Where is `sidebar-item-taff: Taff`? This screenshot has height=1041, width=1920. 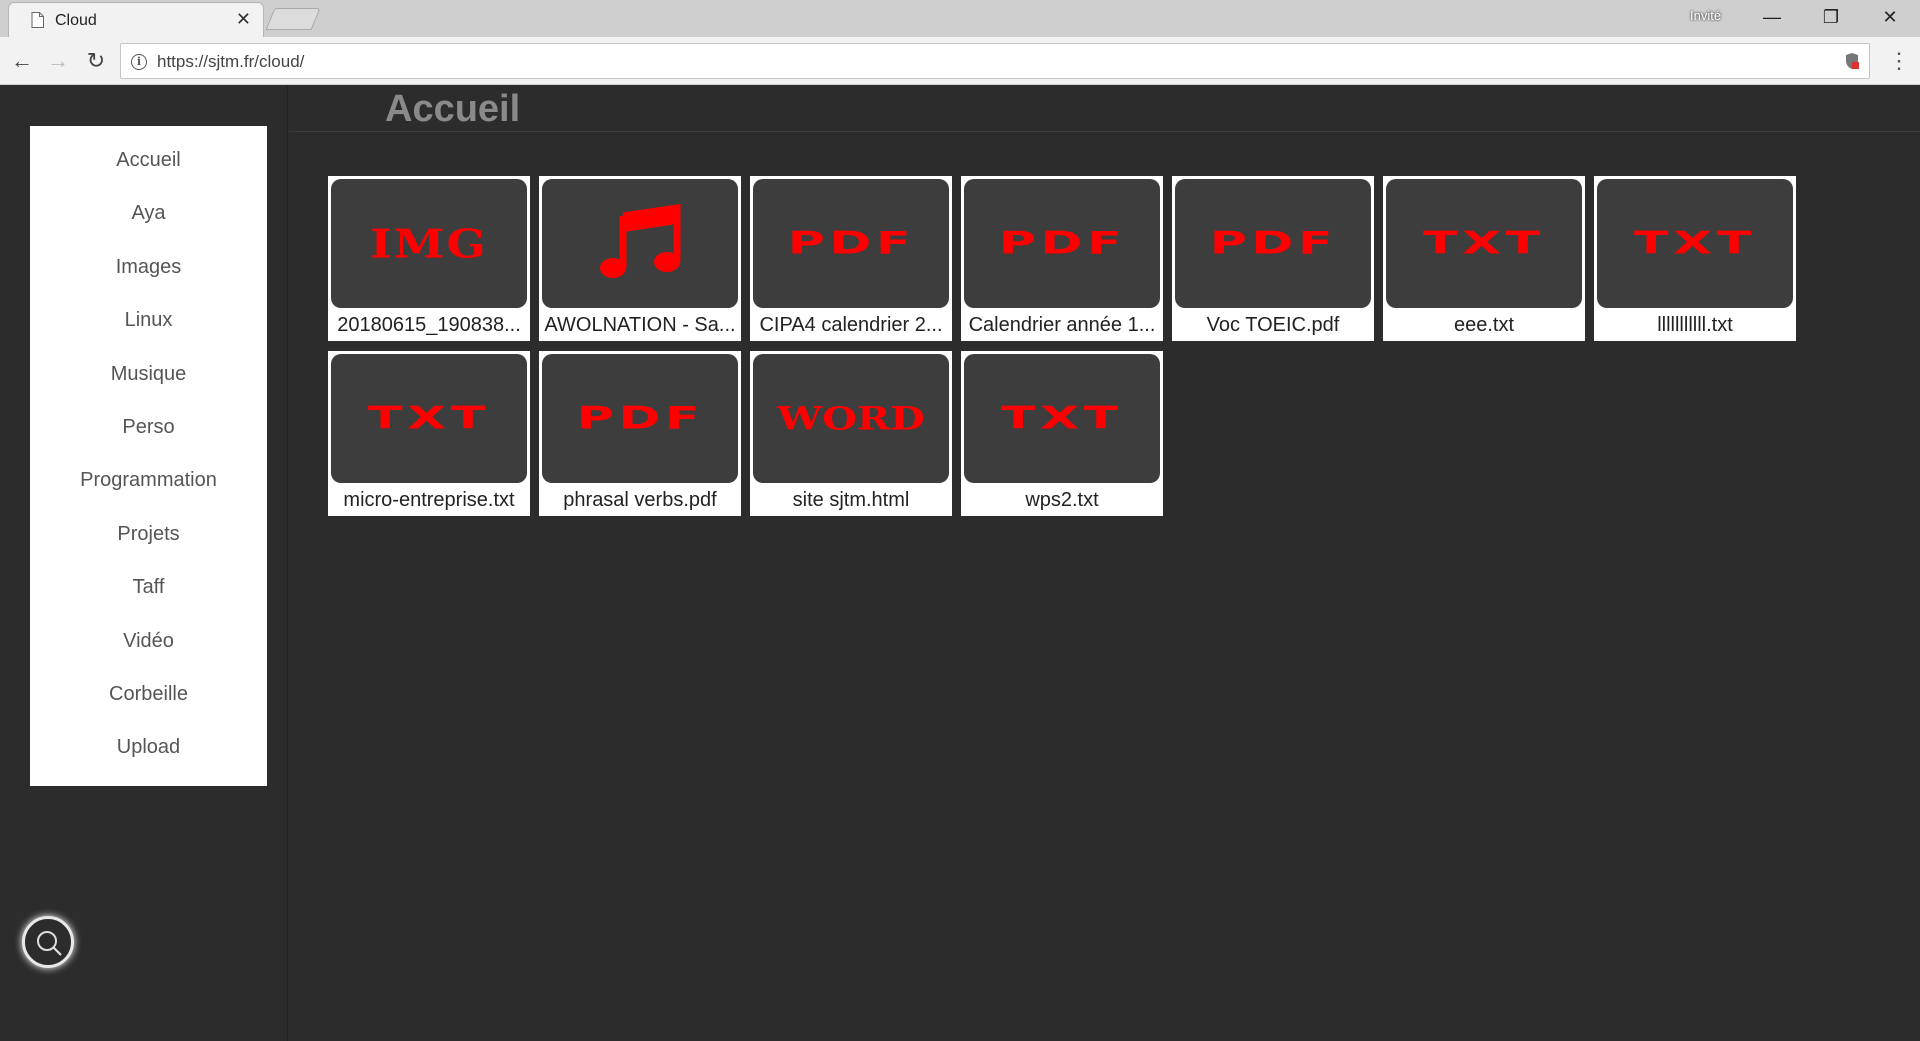 sidebar-item-taff: Taff is located at coordinates (148, 587).